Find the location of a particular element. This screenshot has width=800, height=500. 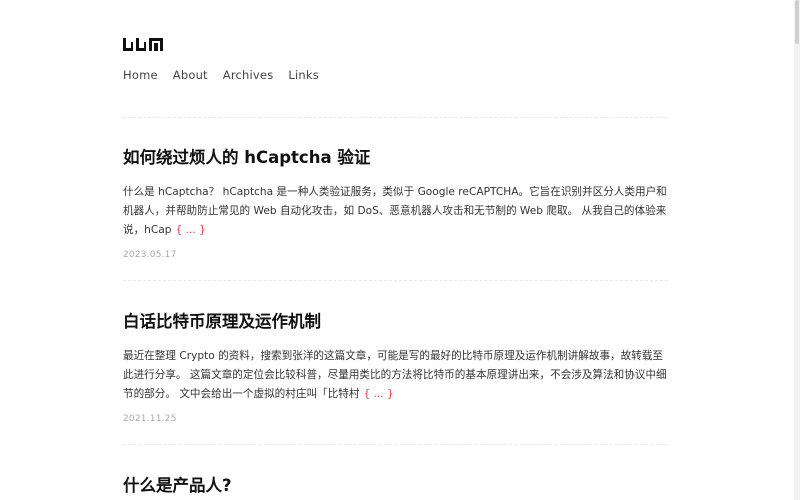

nav-link-archives: Archives is located at coordinates (248, 75).